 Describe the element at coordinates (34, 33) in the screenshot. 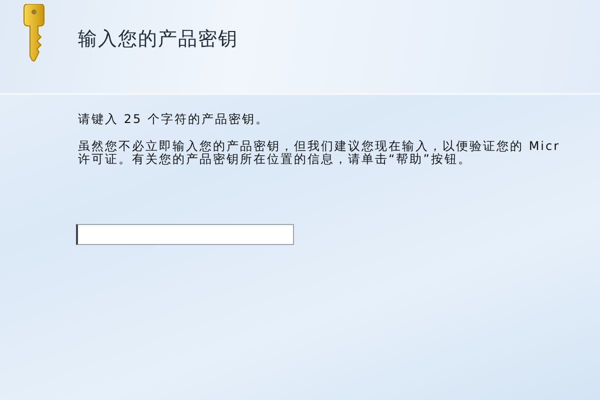

I see `key-icon` at that location.